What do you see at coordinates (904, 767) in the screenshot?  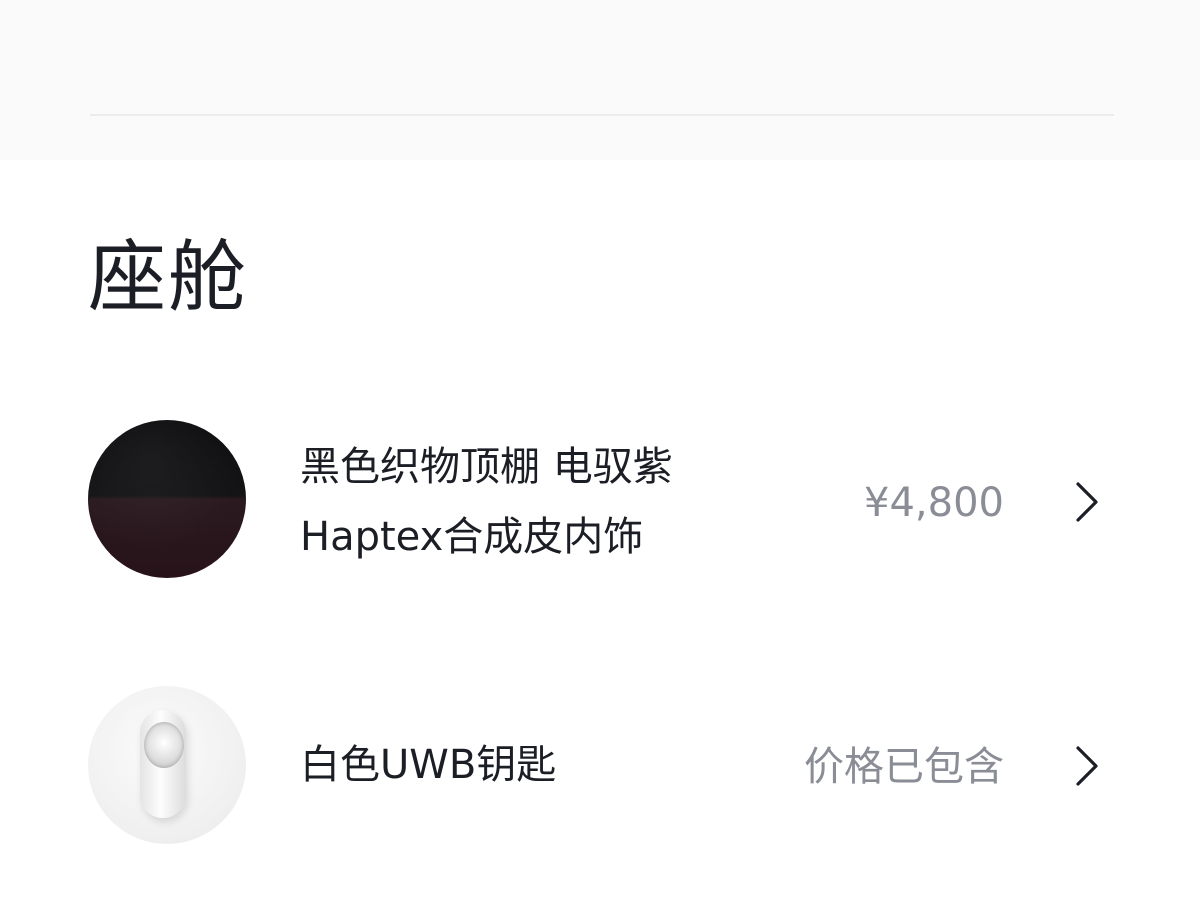 I see `option-price-uwb-key: 价格已包含` at bounding box center [904, 767].